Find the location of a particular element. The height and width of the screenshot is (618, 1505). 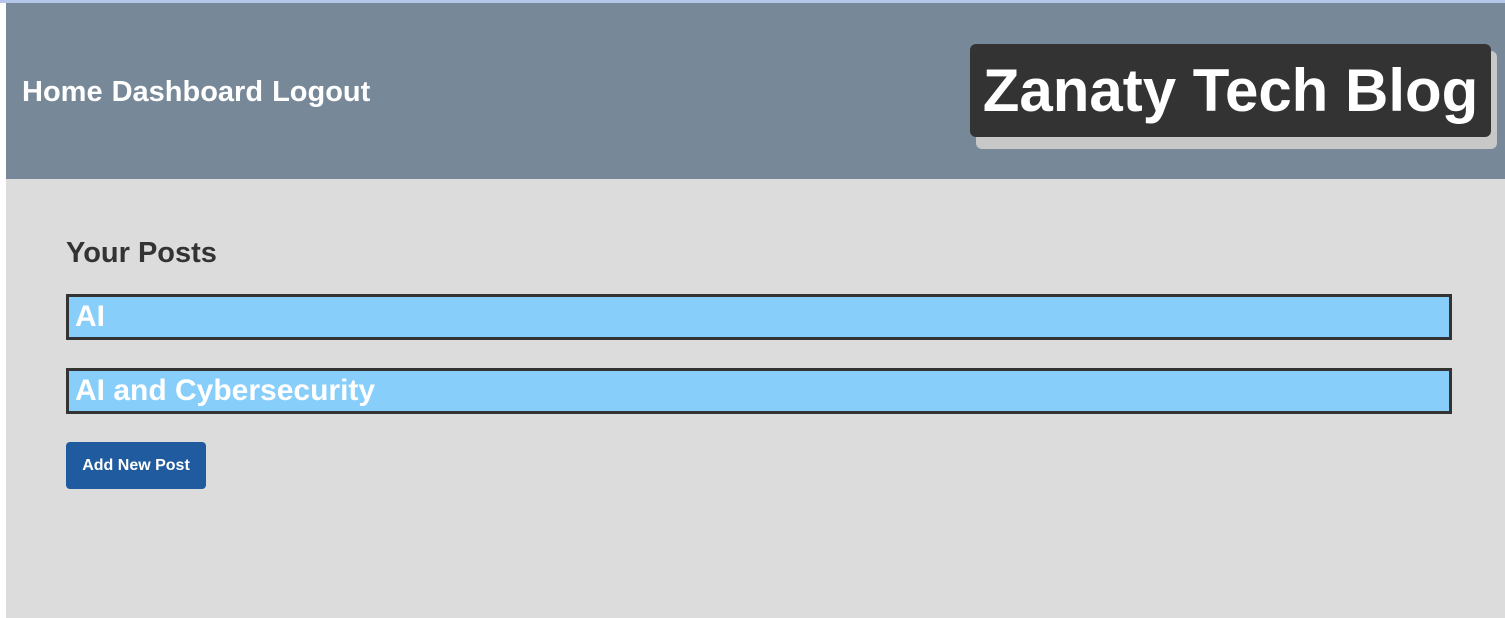

main-nav: Home Dashboard Logout is located at coordinates (200, 92).